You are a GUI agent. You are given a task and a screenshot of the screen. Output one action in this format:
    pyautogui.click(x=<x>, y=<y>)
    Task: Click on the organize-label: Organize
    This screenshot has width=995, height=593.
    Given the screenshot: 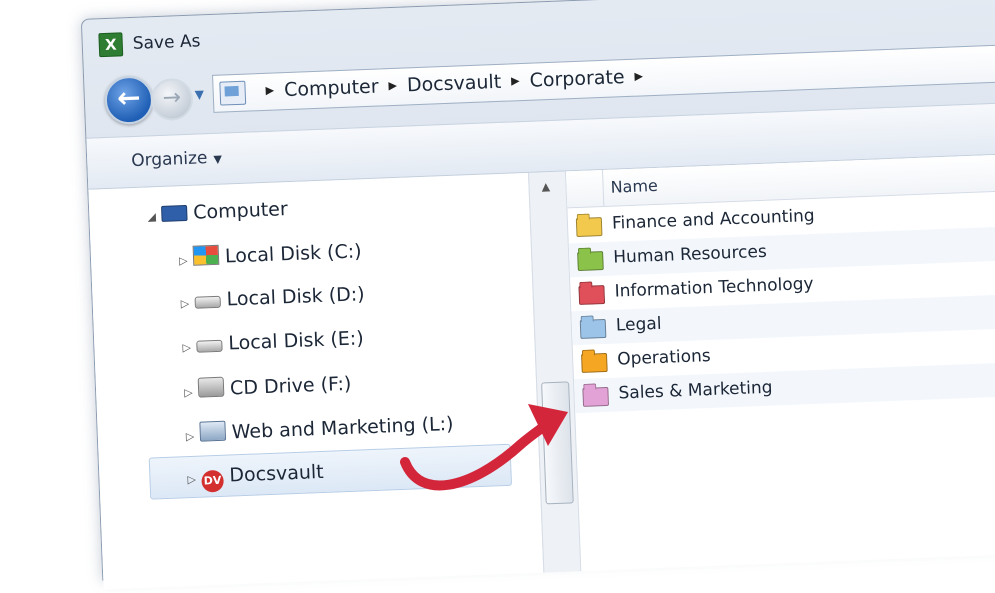 What is the action you would take?
    pyautogui.click(x=169, y=160)
    